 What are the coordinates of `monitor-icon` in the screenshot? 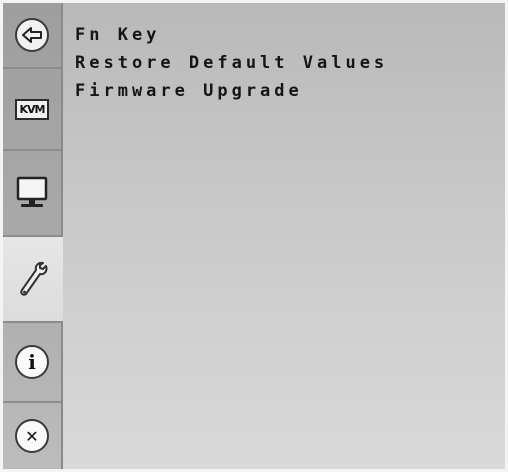 It's located at (32, 191).